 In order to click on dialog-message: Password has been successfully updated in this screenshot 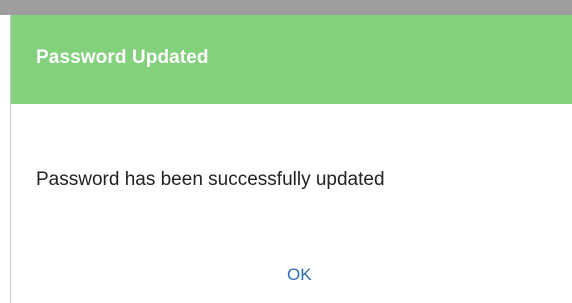, I will do `click(210, 179)`.